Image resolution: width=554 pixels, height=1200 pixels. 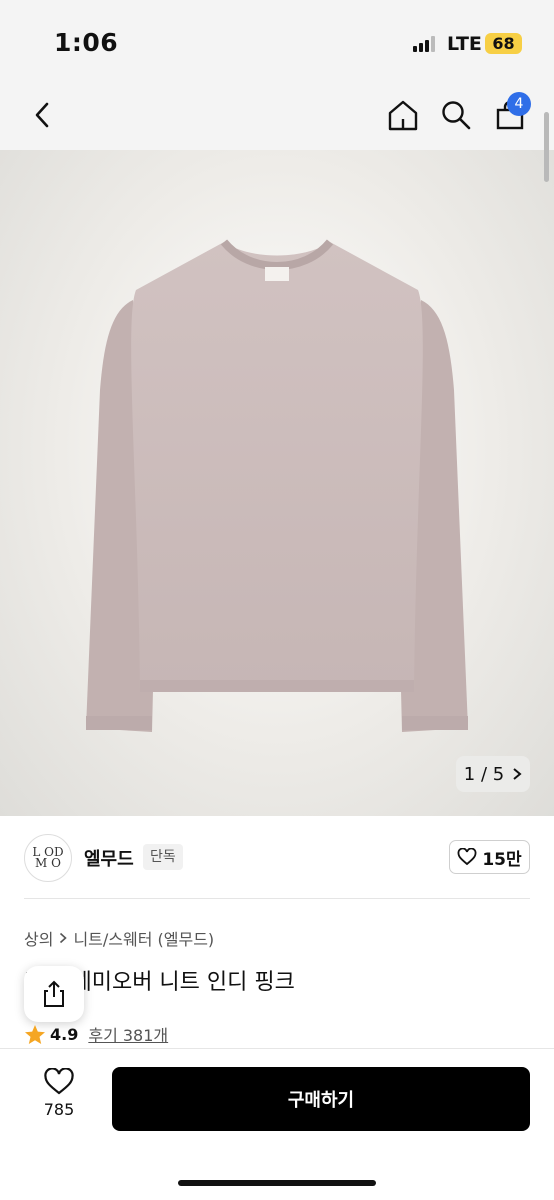 I want to click on breadcrumb: 상의 니트/스웨터 (엘무드), so click(x=119, y=938).